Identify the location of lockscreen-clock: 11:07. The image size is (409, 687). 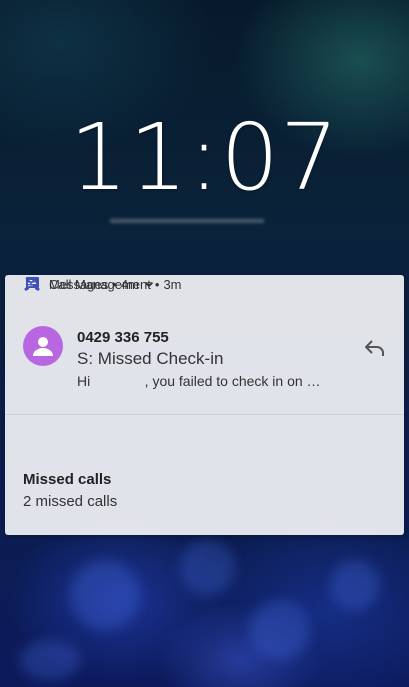
(204, 157).